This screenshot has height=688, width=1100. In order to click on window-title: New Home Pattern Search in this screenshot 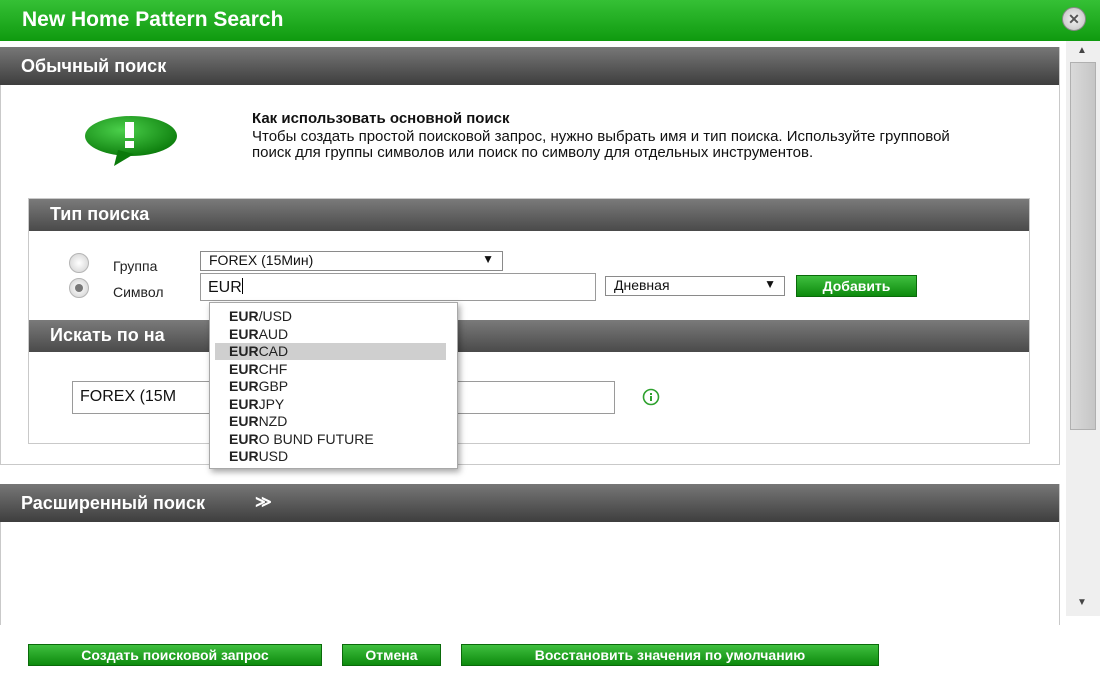, I will do `click(153, 19)`.